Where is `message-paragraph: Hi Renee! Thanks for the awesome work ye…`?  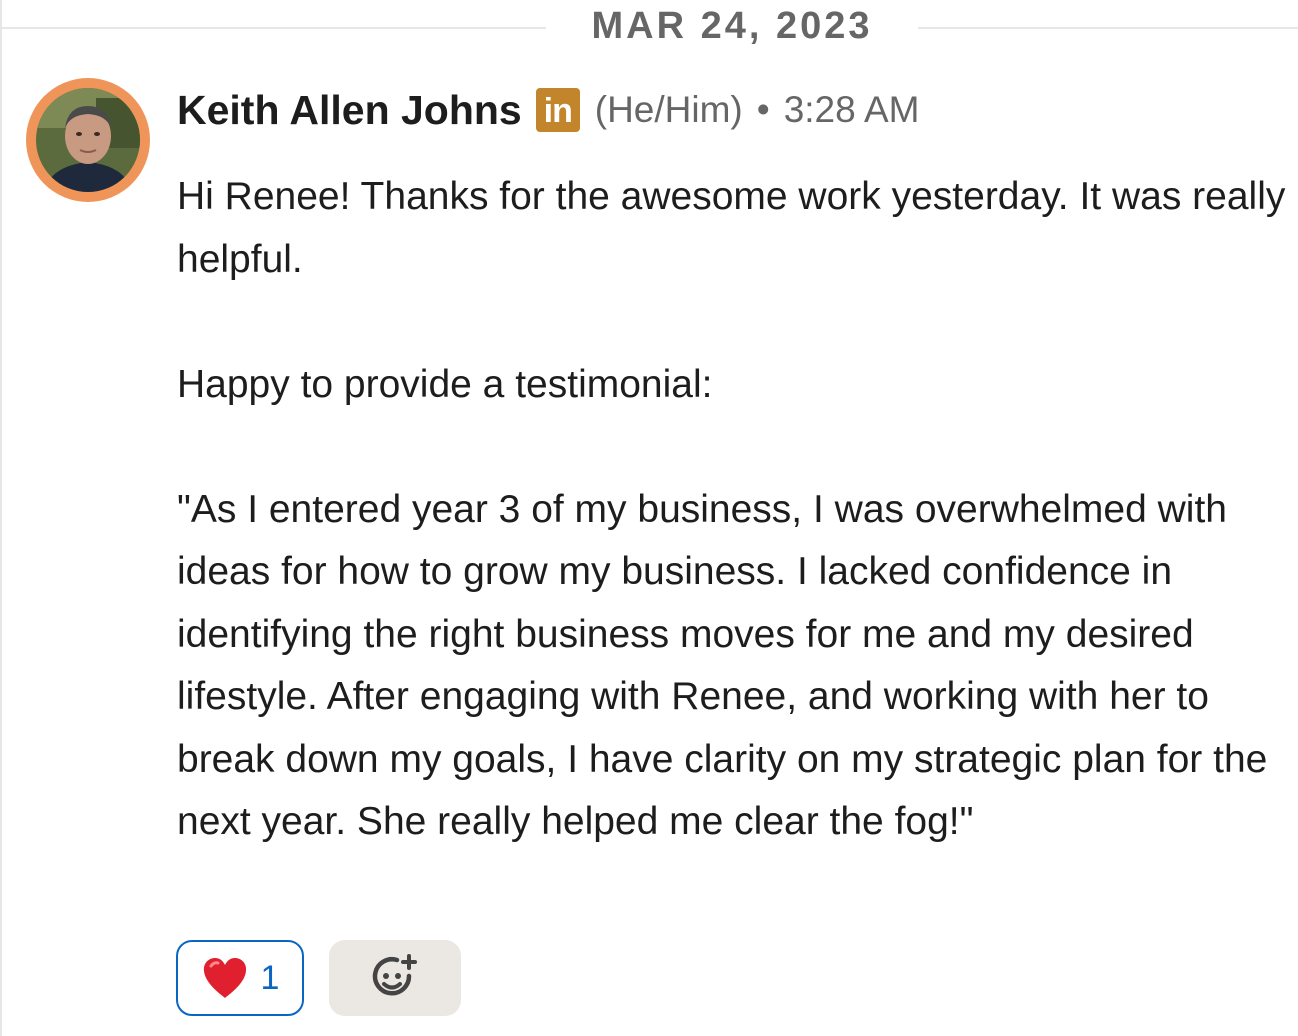 message-paragraph: Hi Renee! Thanks for the awesome work ye… is located at coordinates (731, 228).